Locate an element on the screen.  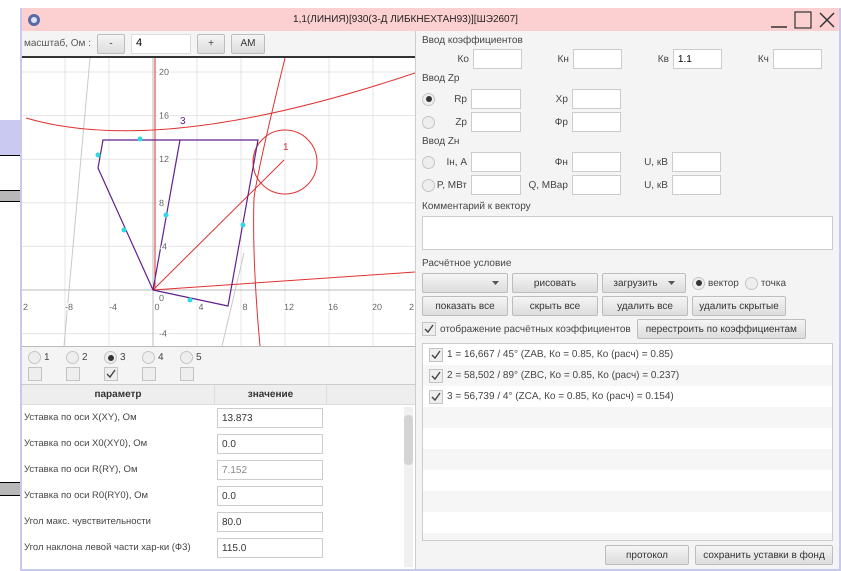
comment-input is located at coordinates (627, 233).